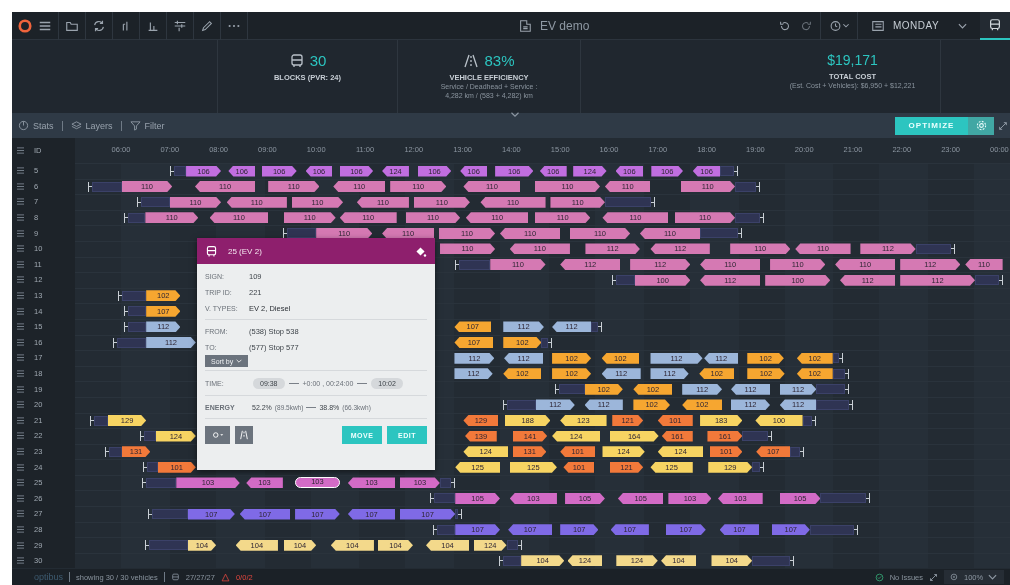  What do you see at coordinates (147, 125) in the screenshot?
I see `panel-tab: Filter` at bounding box center [147, 125].